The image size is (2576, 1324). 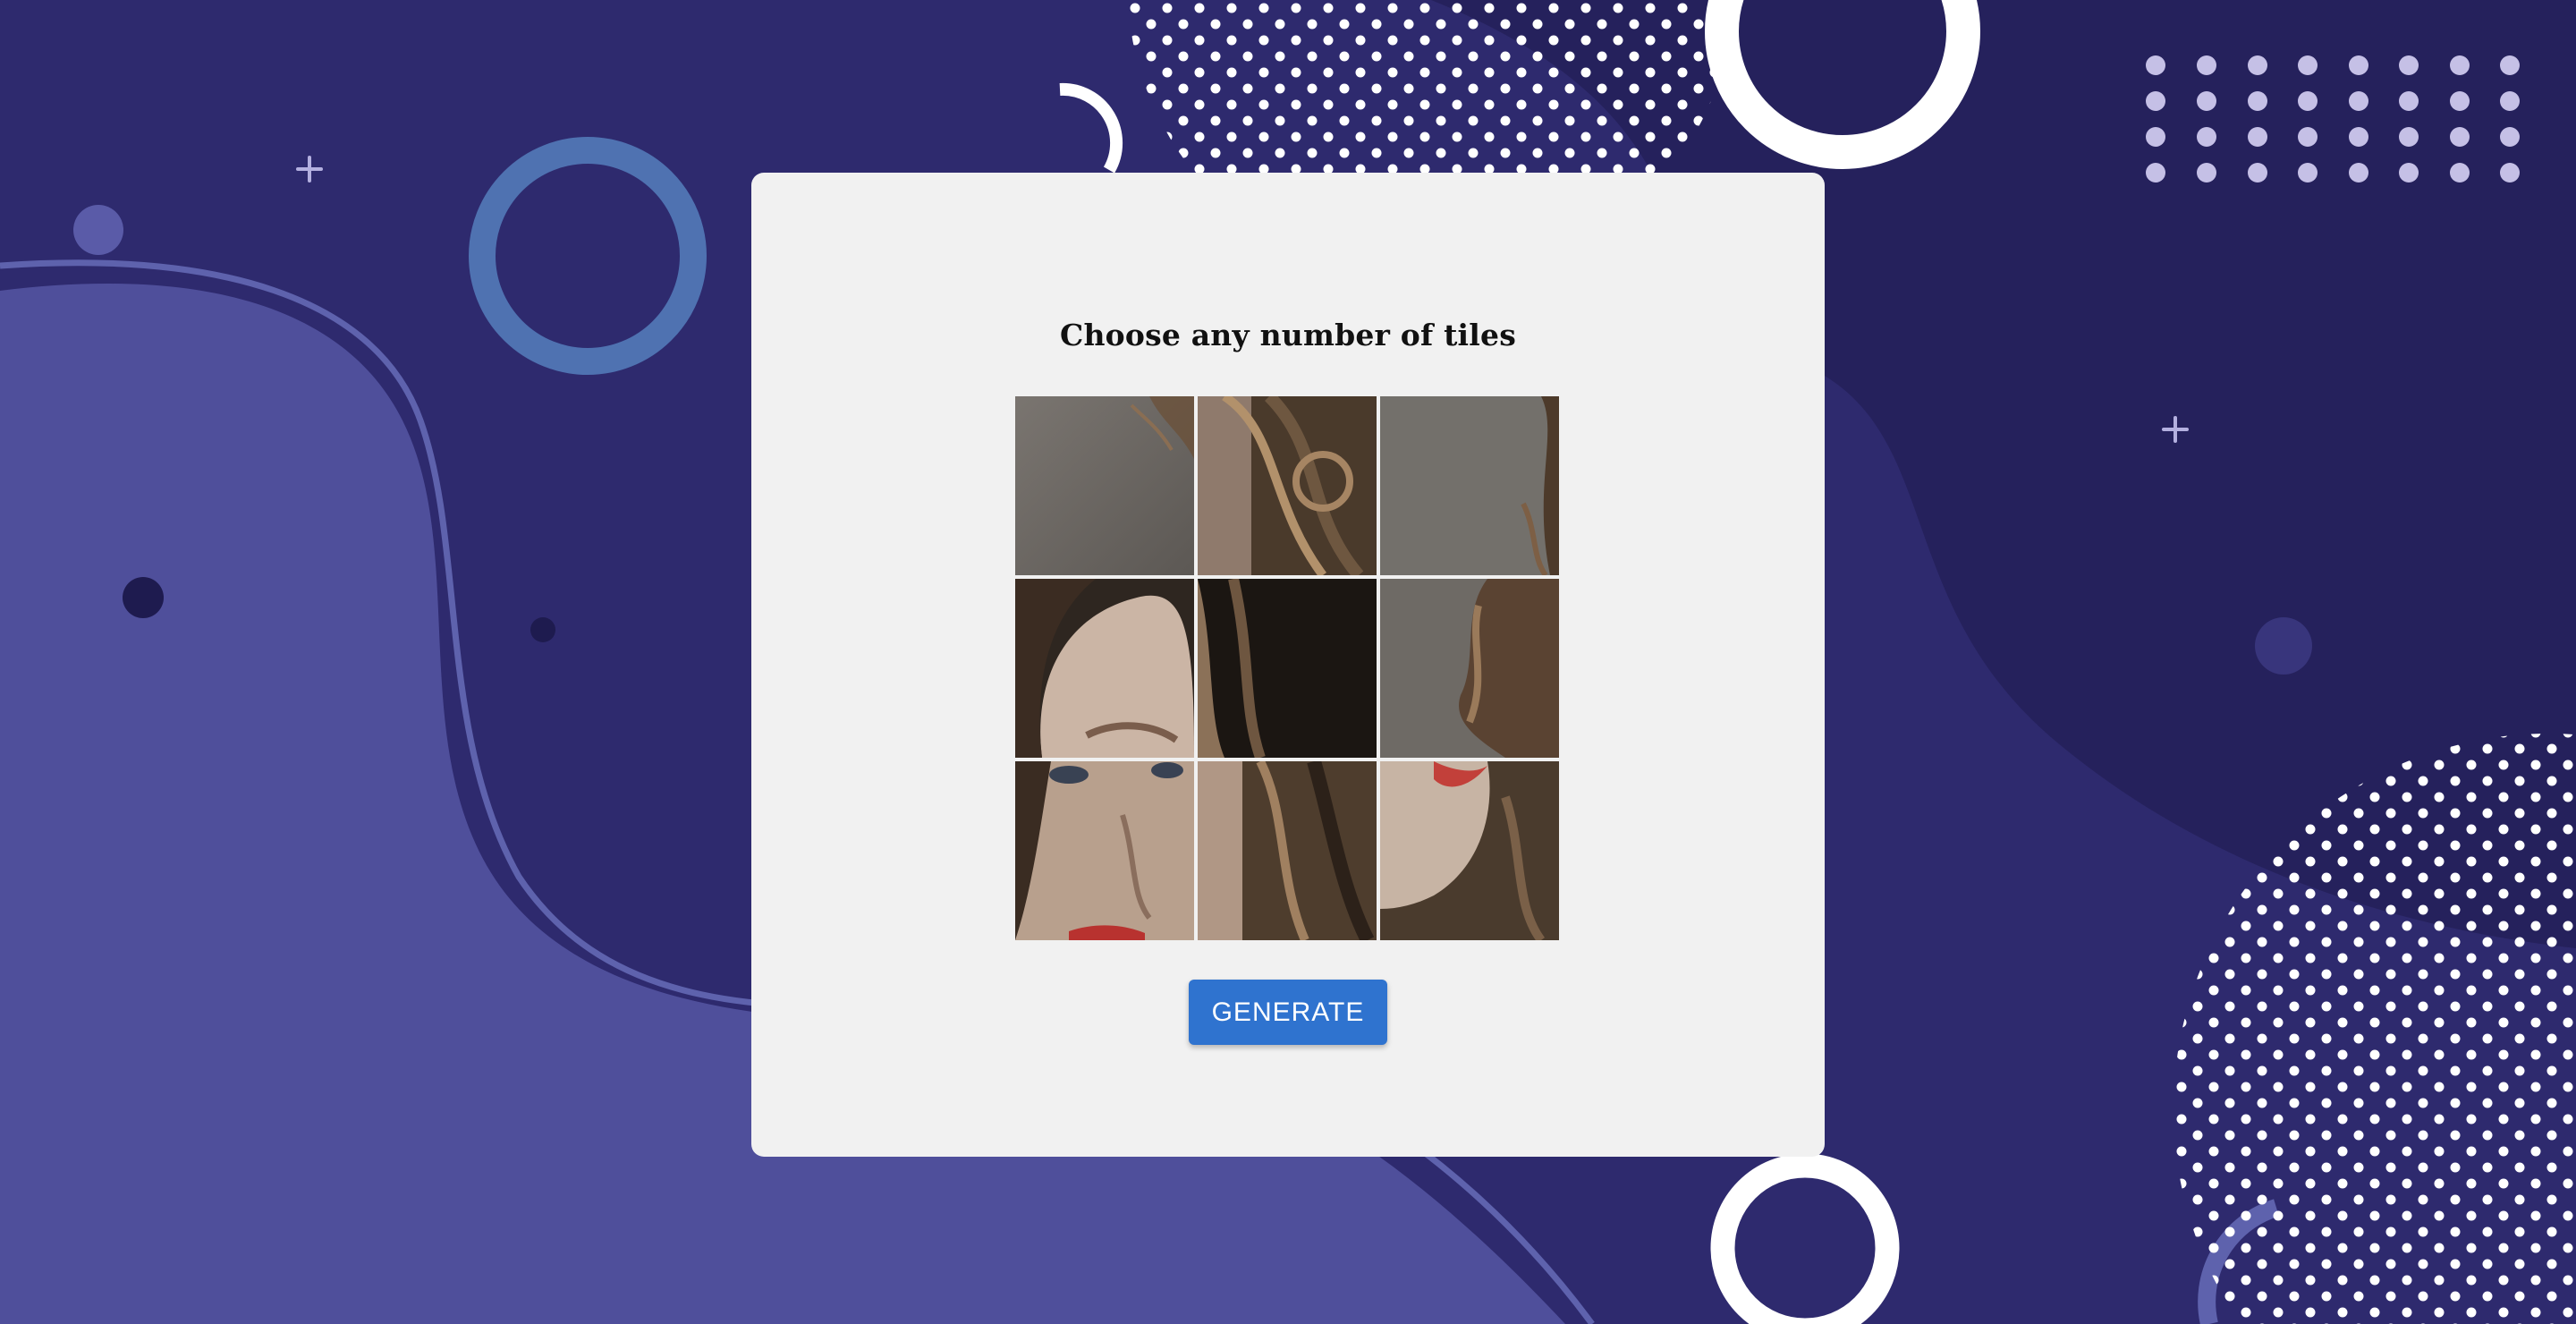 I want to click on tile-grid, so click(x=1288, y=670).